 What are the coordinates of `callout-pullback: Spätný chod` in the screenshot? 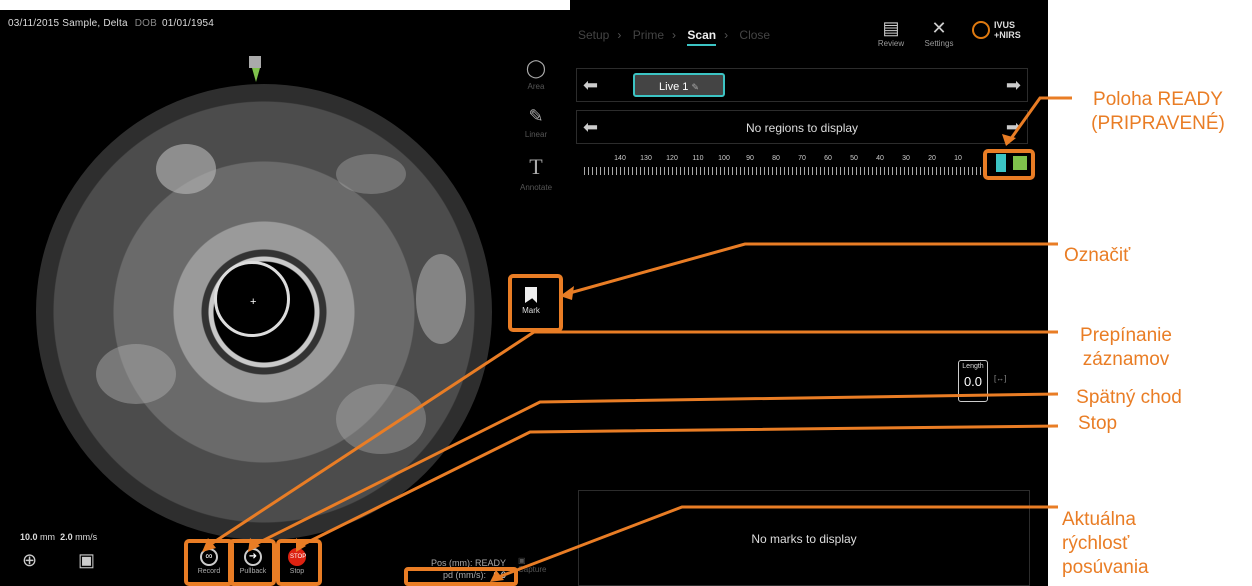 It's located at (1129, 397).